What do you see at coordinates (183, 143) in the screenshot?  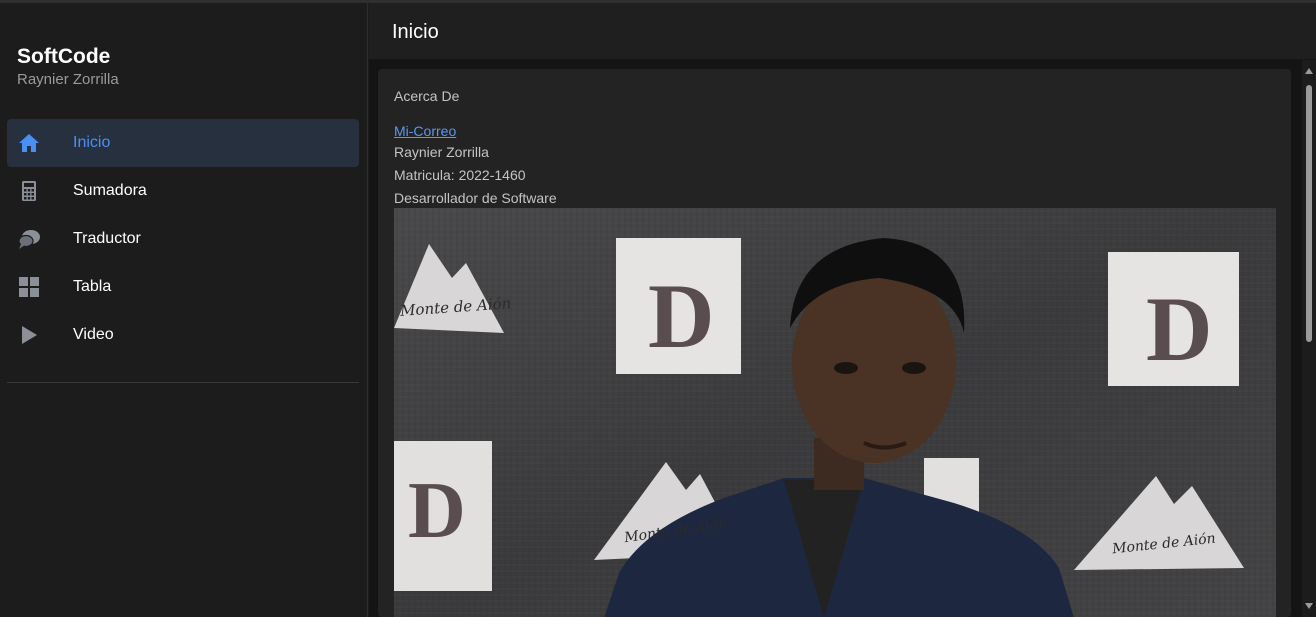 I see `sidebar-item-inicio: Inicio` at bounding box center [183, 143].